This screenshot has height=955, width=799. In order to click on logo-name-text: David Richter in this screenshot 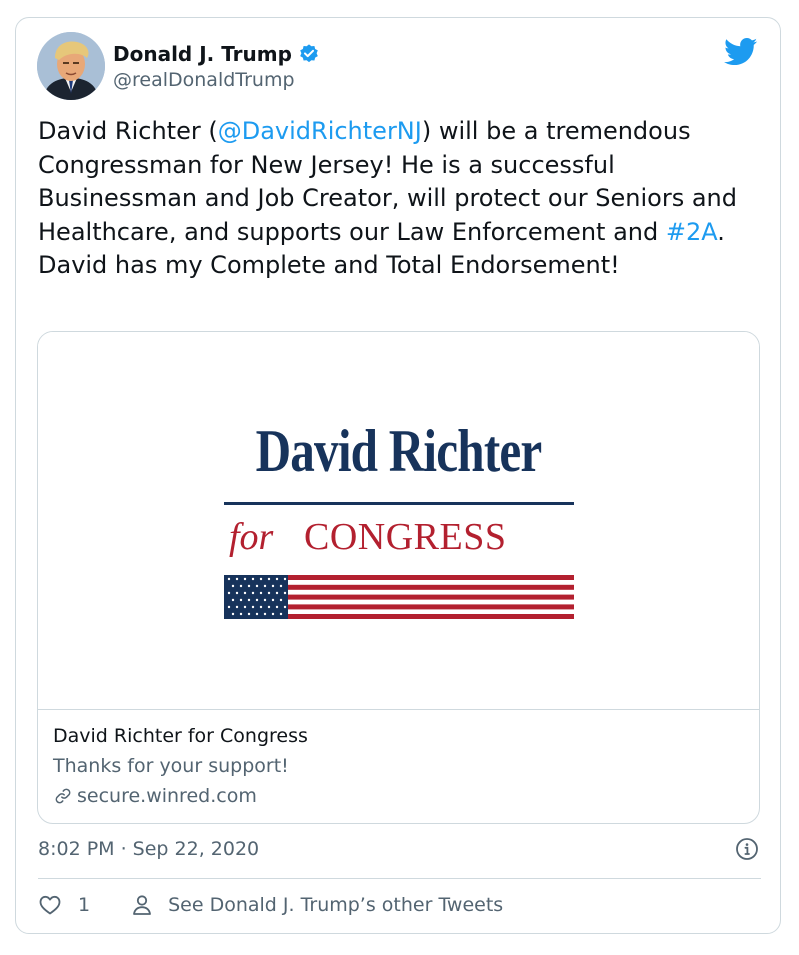, I will do `click(399, 451)`.